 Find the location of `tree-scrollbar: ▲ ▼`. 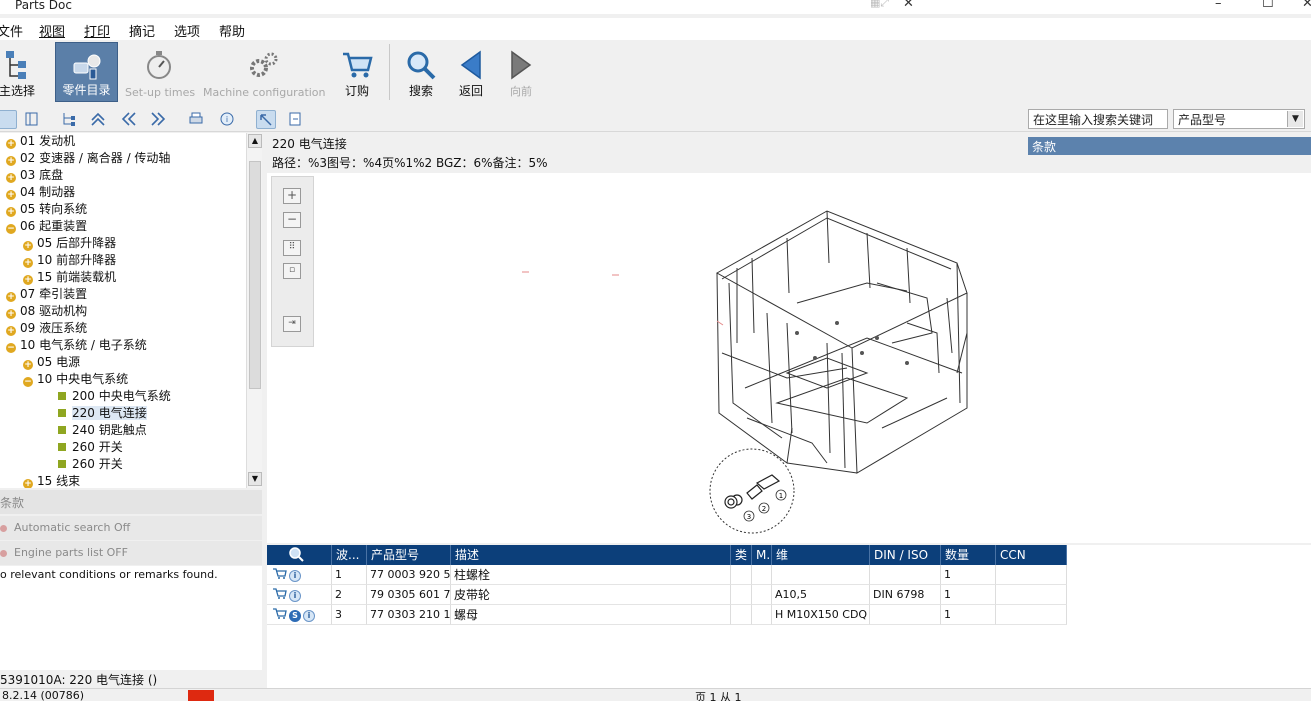

tree-scrollbar: ▲ ▼ is located at coordinates (254, 310).